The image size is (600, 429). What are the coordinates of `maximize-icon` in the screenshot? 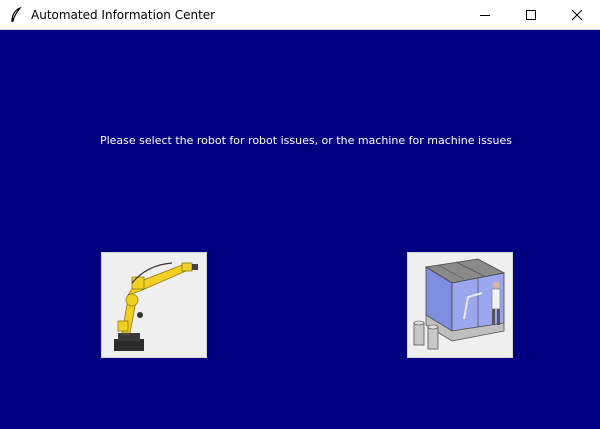 It's located at (531, 15).